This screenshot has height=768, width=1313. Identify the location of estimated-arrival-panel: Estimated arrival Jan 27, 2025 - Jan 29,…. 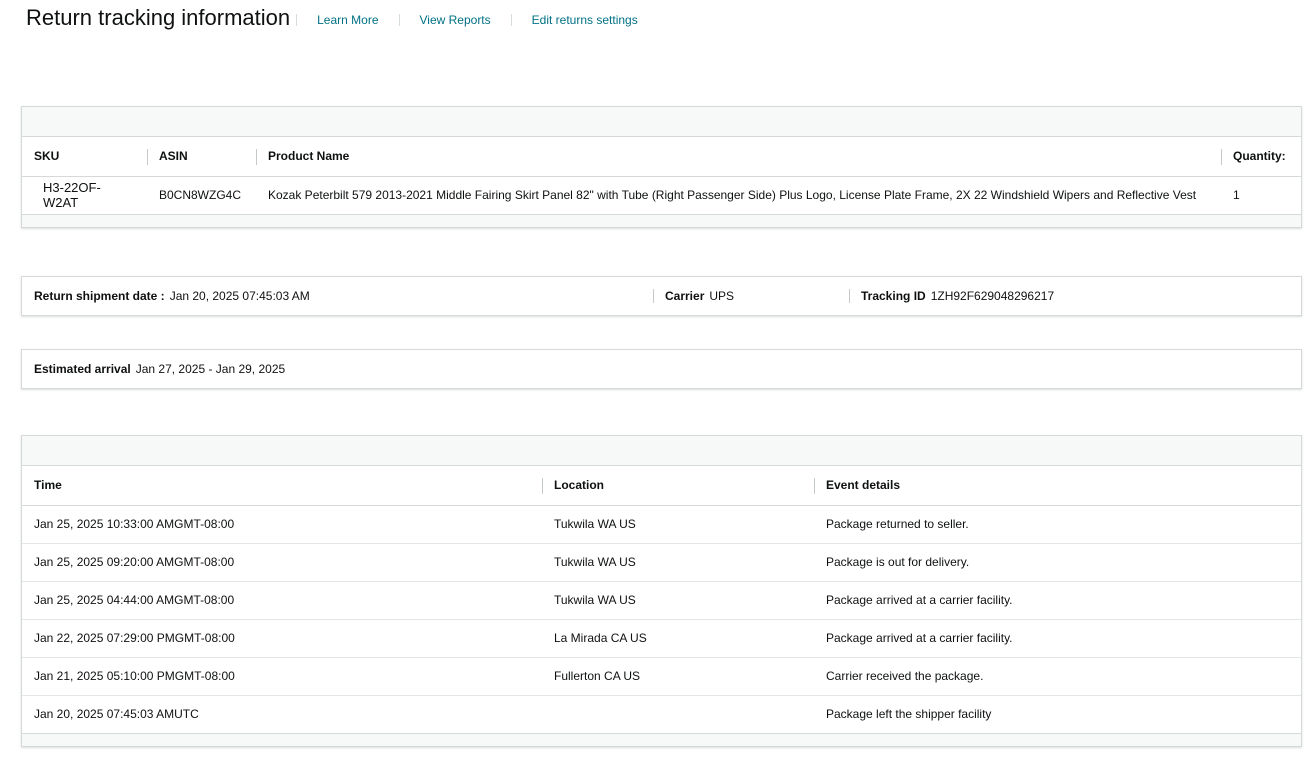
(661, 369).